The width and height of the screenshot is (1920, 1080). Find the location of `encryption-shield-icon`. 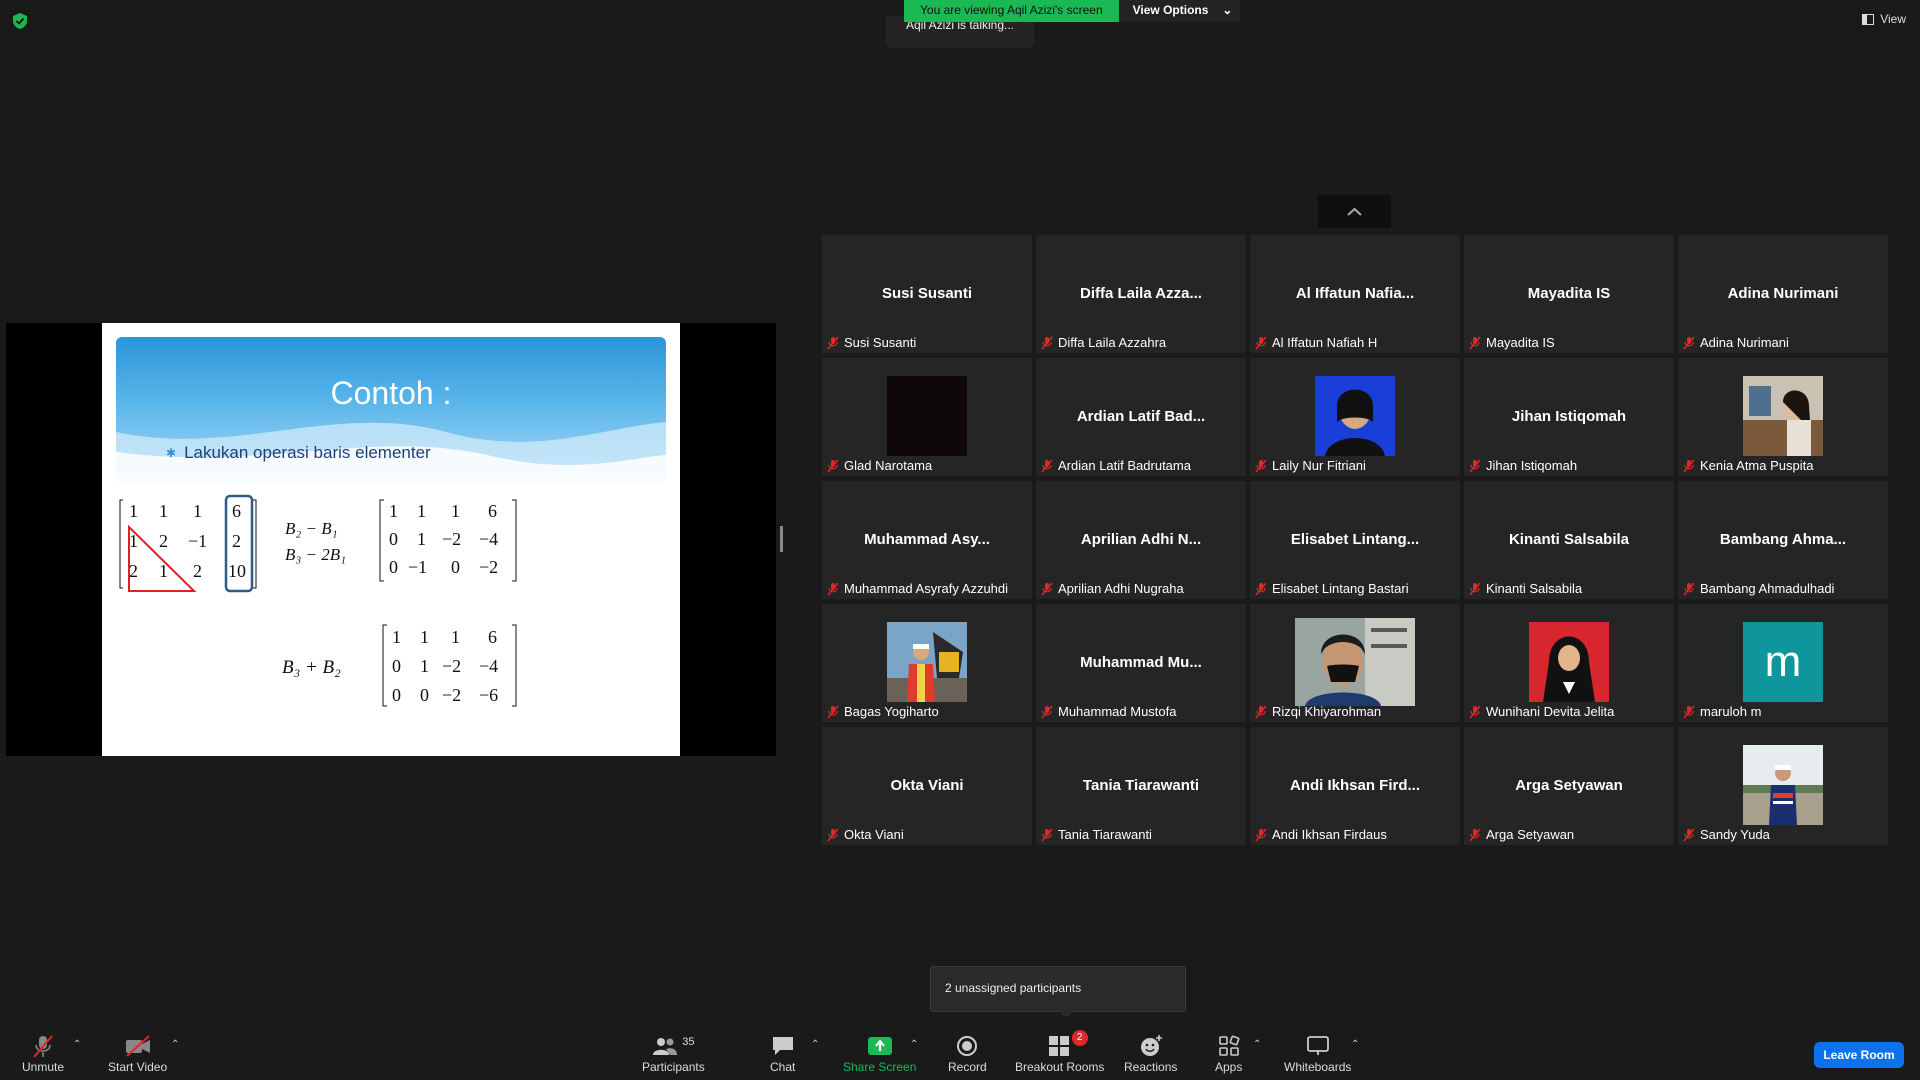

encryption-shield-icon is located at coordinates (20, 21).